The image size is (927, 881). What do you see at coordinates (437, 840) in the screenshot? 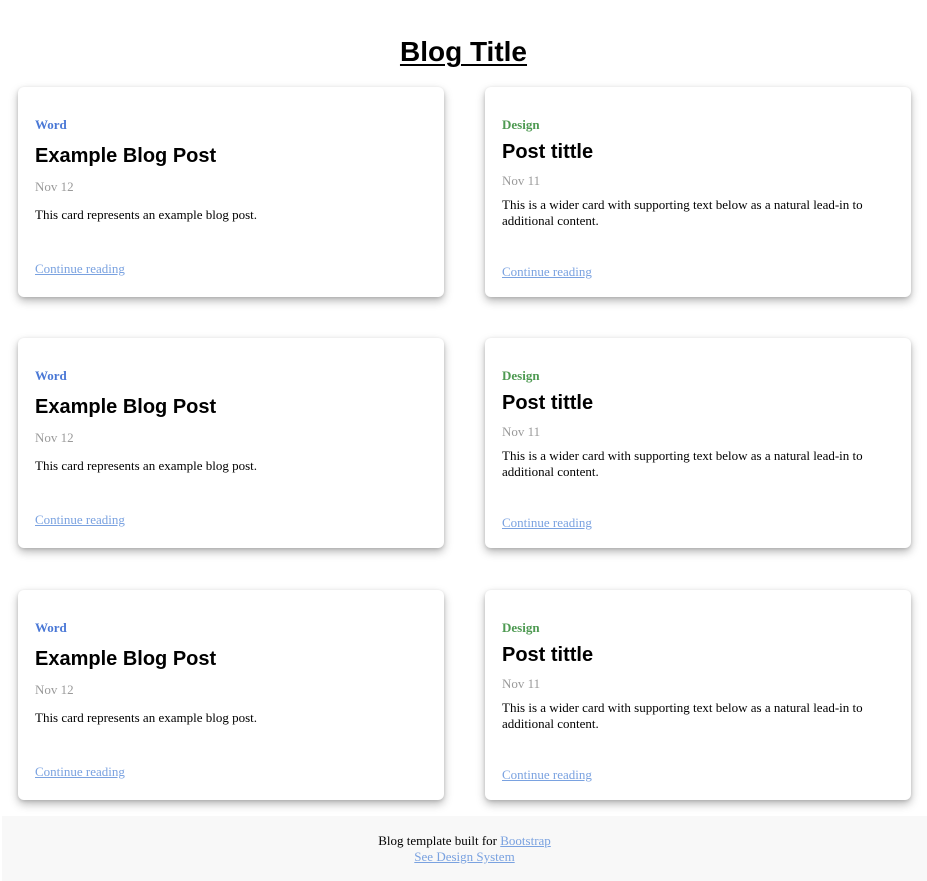
I see `footer-text: Blog template built for` at bounding box center [437, 840].